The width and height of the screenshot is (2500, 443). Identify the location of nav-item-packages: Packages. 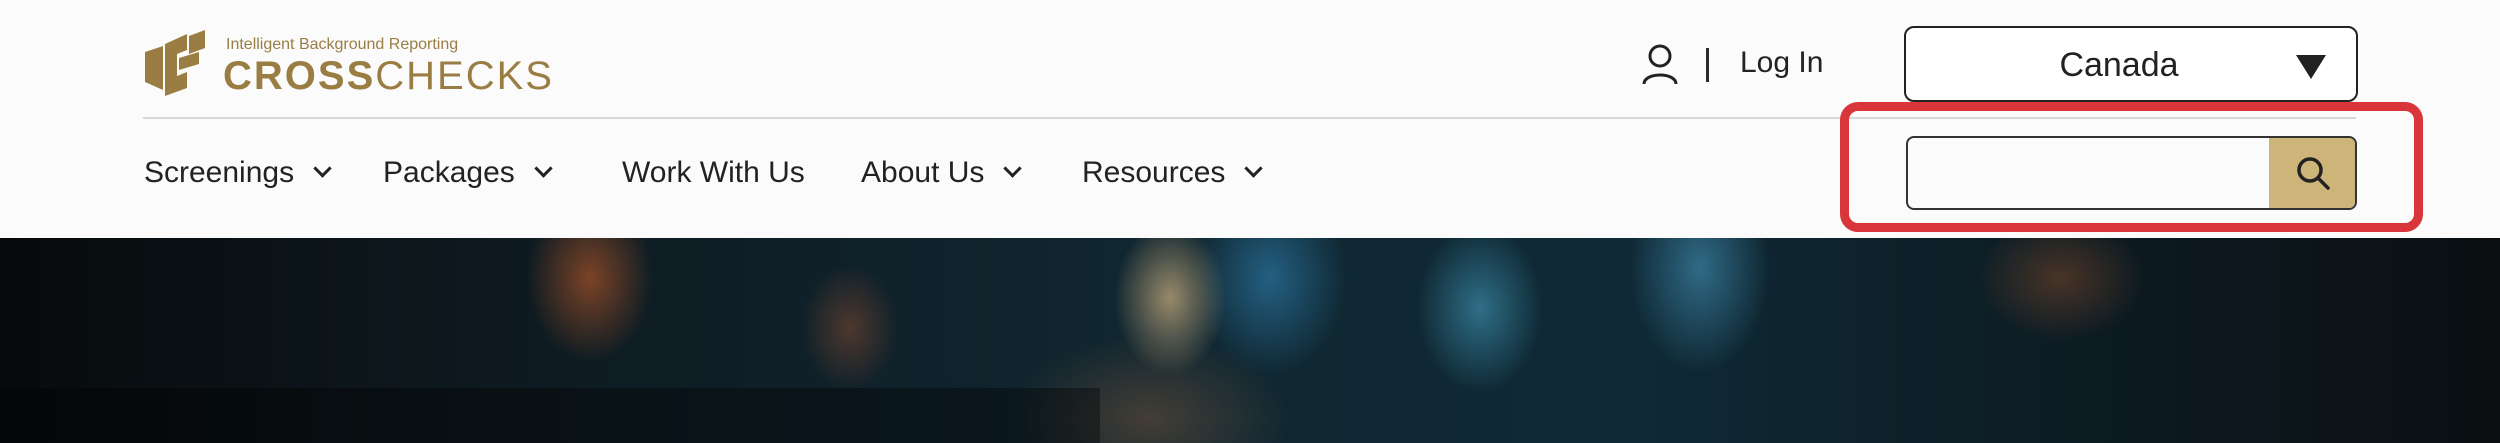
(468, 176).